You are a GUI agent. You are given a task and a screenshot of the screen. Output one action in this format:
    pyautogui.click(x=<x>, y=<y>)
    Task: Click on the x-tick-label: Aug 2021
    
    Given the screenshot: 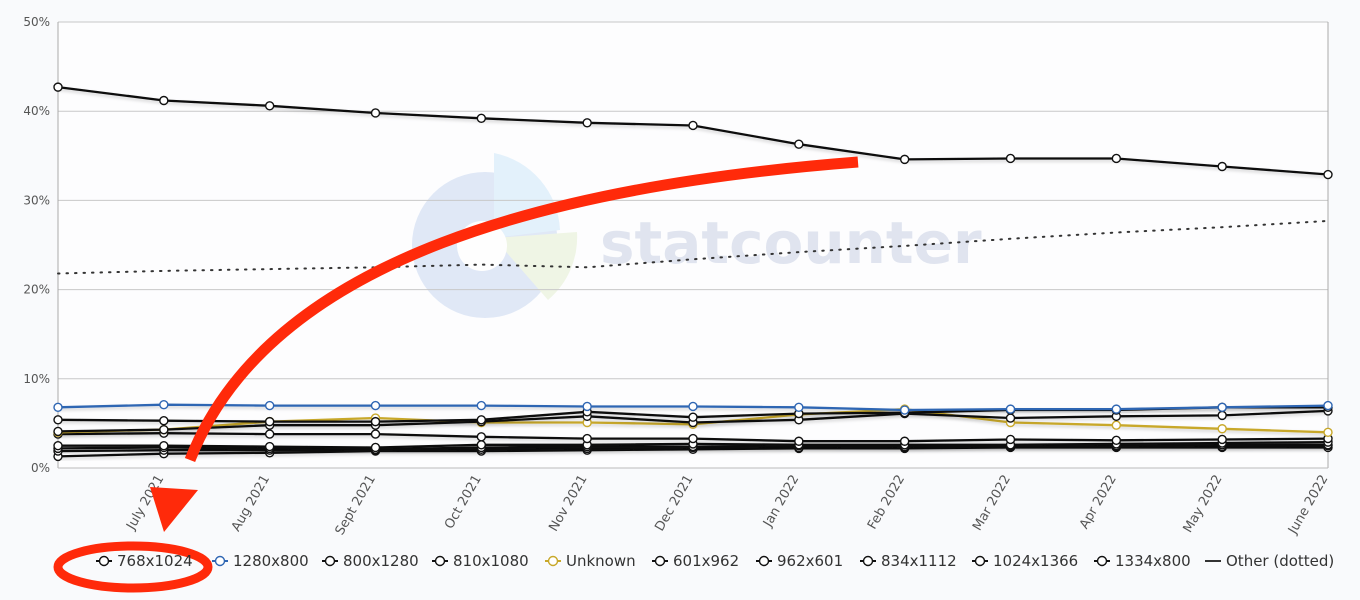 What is the action you would take?
    pyautogui.click(x=251, y=504)
    